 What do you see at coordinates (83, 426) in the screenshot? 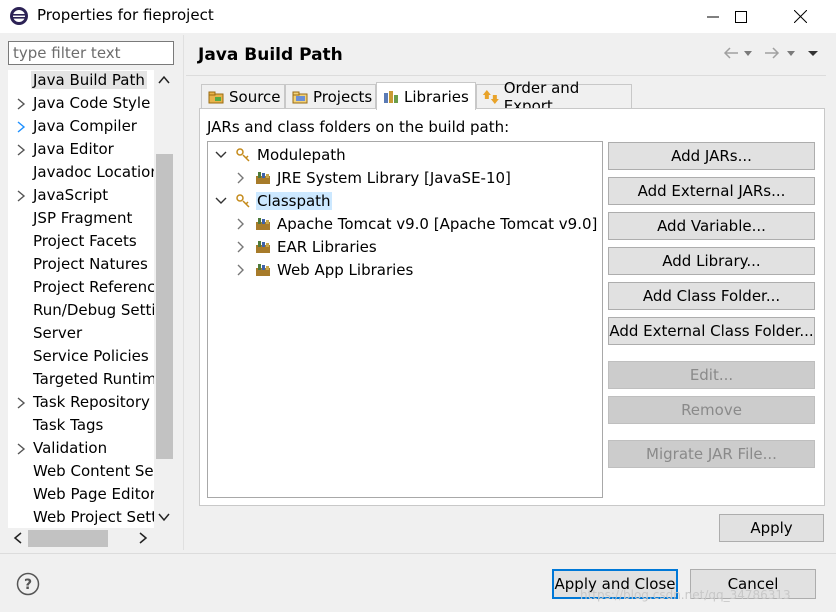
I see `nav-item: Task Tags` at bounding box center [83, 426].